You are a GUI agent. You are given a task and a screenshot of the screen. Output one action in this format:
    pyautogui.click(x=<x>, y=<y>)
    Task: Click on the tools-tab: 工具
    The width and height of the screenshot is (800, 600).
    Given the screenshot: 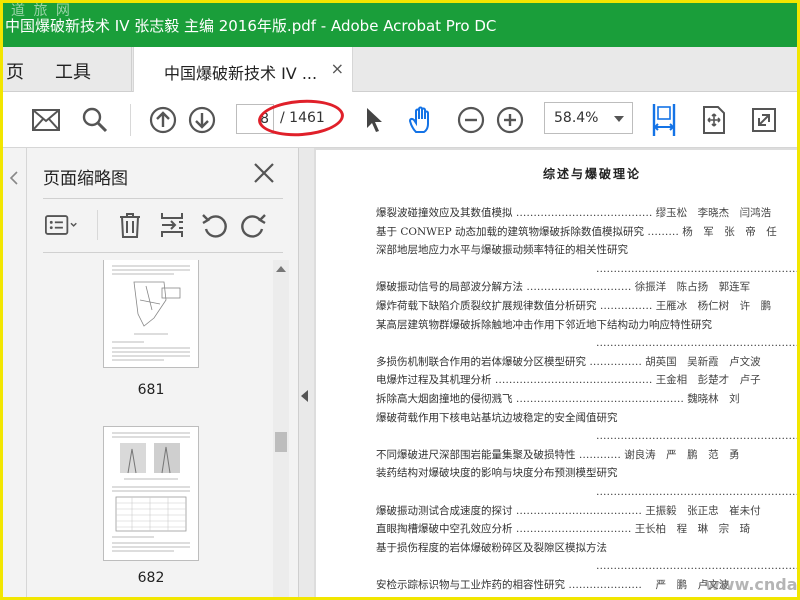 What is the action you would take?
    pyautogui.click(x=73, y=71)
    